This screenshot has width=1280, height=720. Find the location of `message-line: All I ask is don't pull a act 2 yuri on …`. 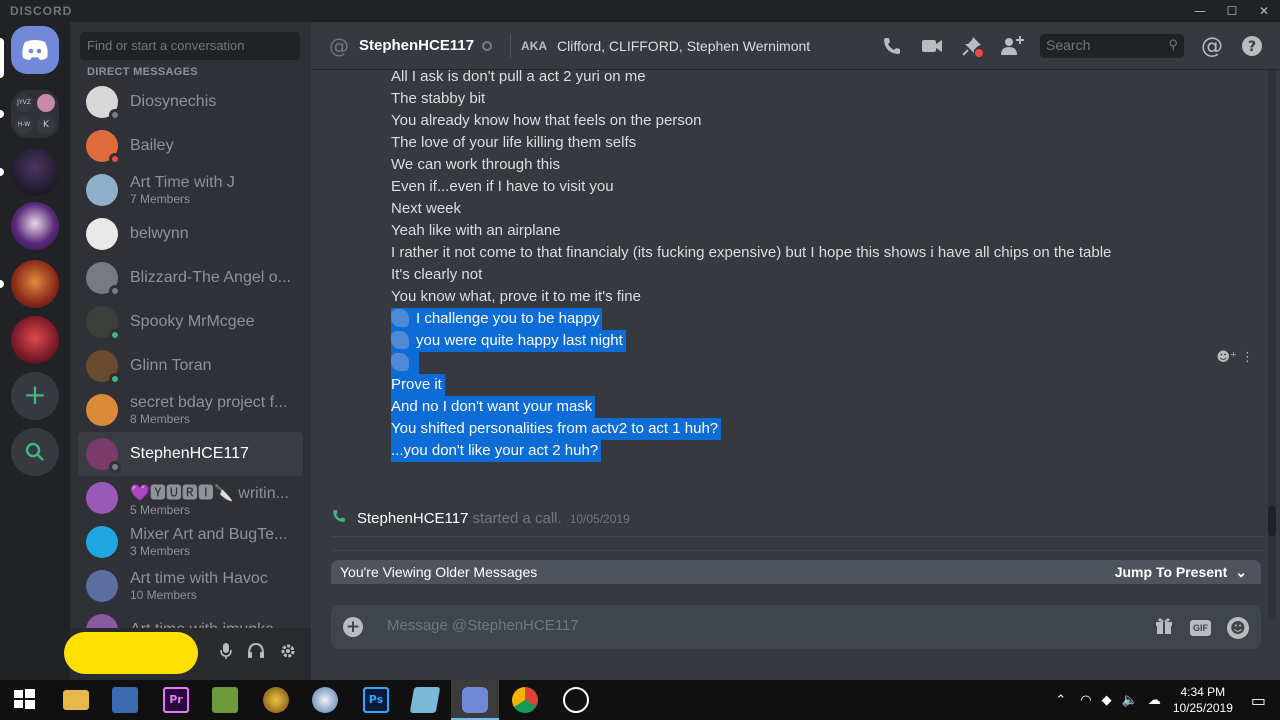

message-line: All I ask is don't pull a act 2 yuri on … is located at coordinates (518, 79).